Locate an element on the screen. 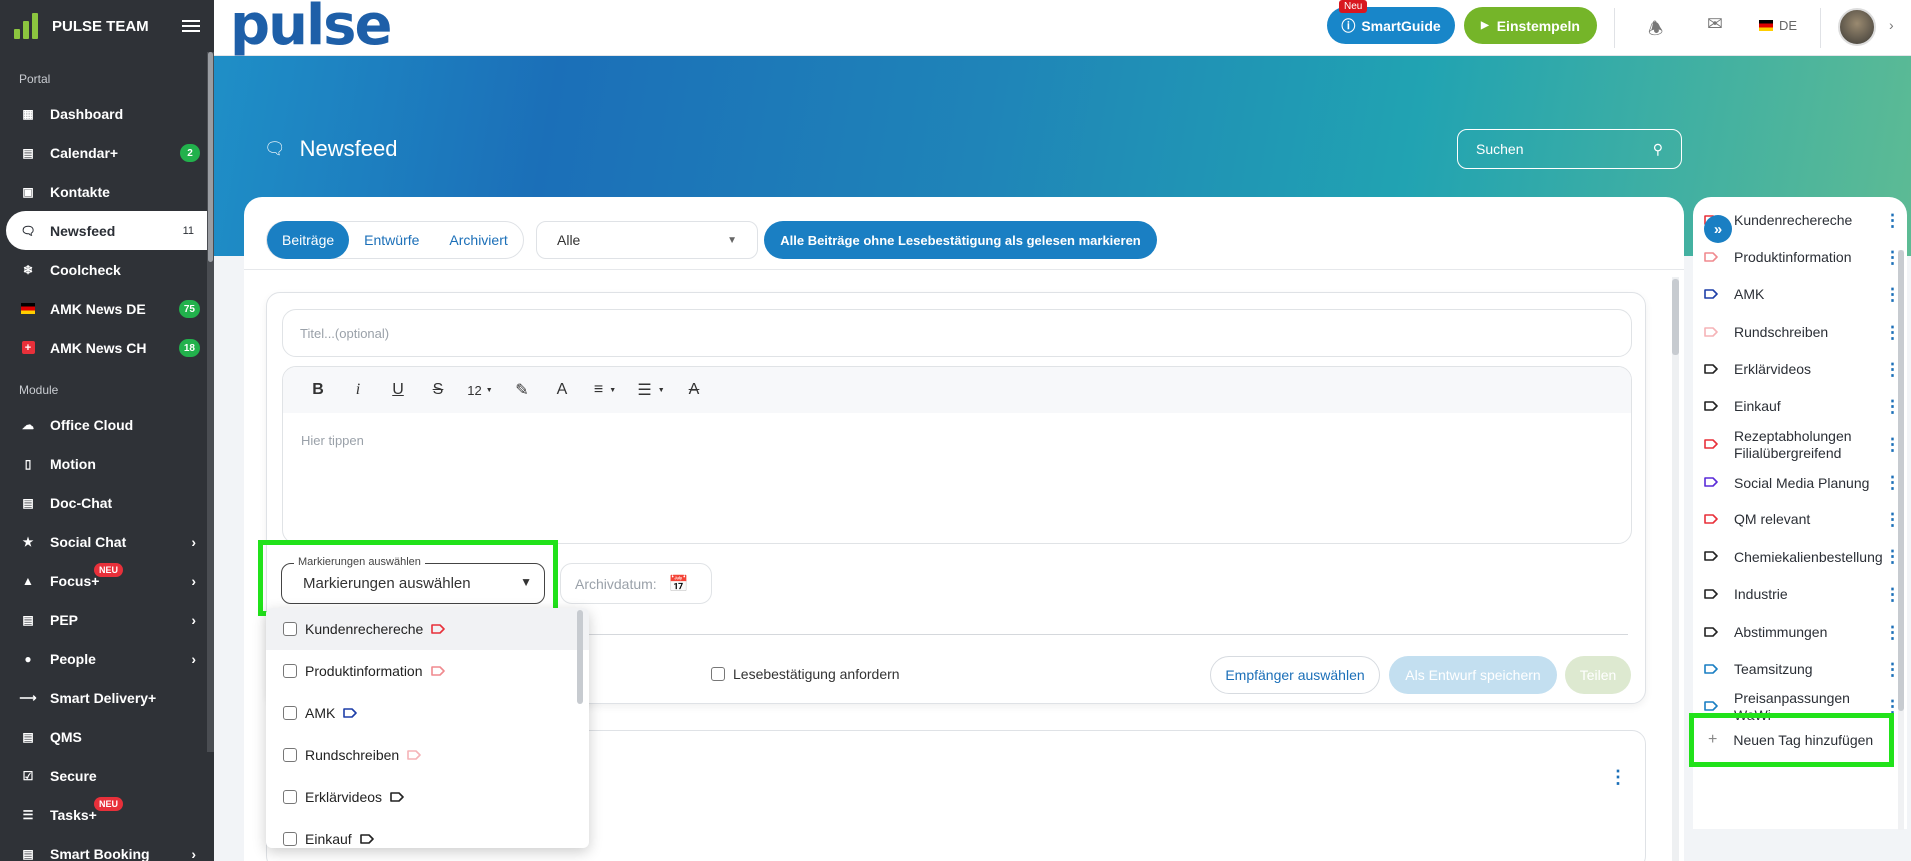  pulse-logo-icon is located at coordinates (27, 26).